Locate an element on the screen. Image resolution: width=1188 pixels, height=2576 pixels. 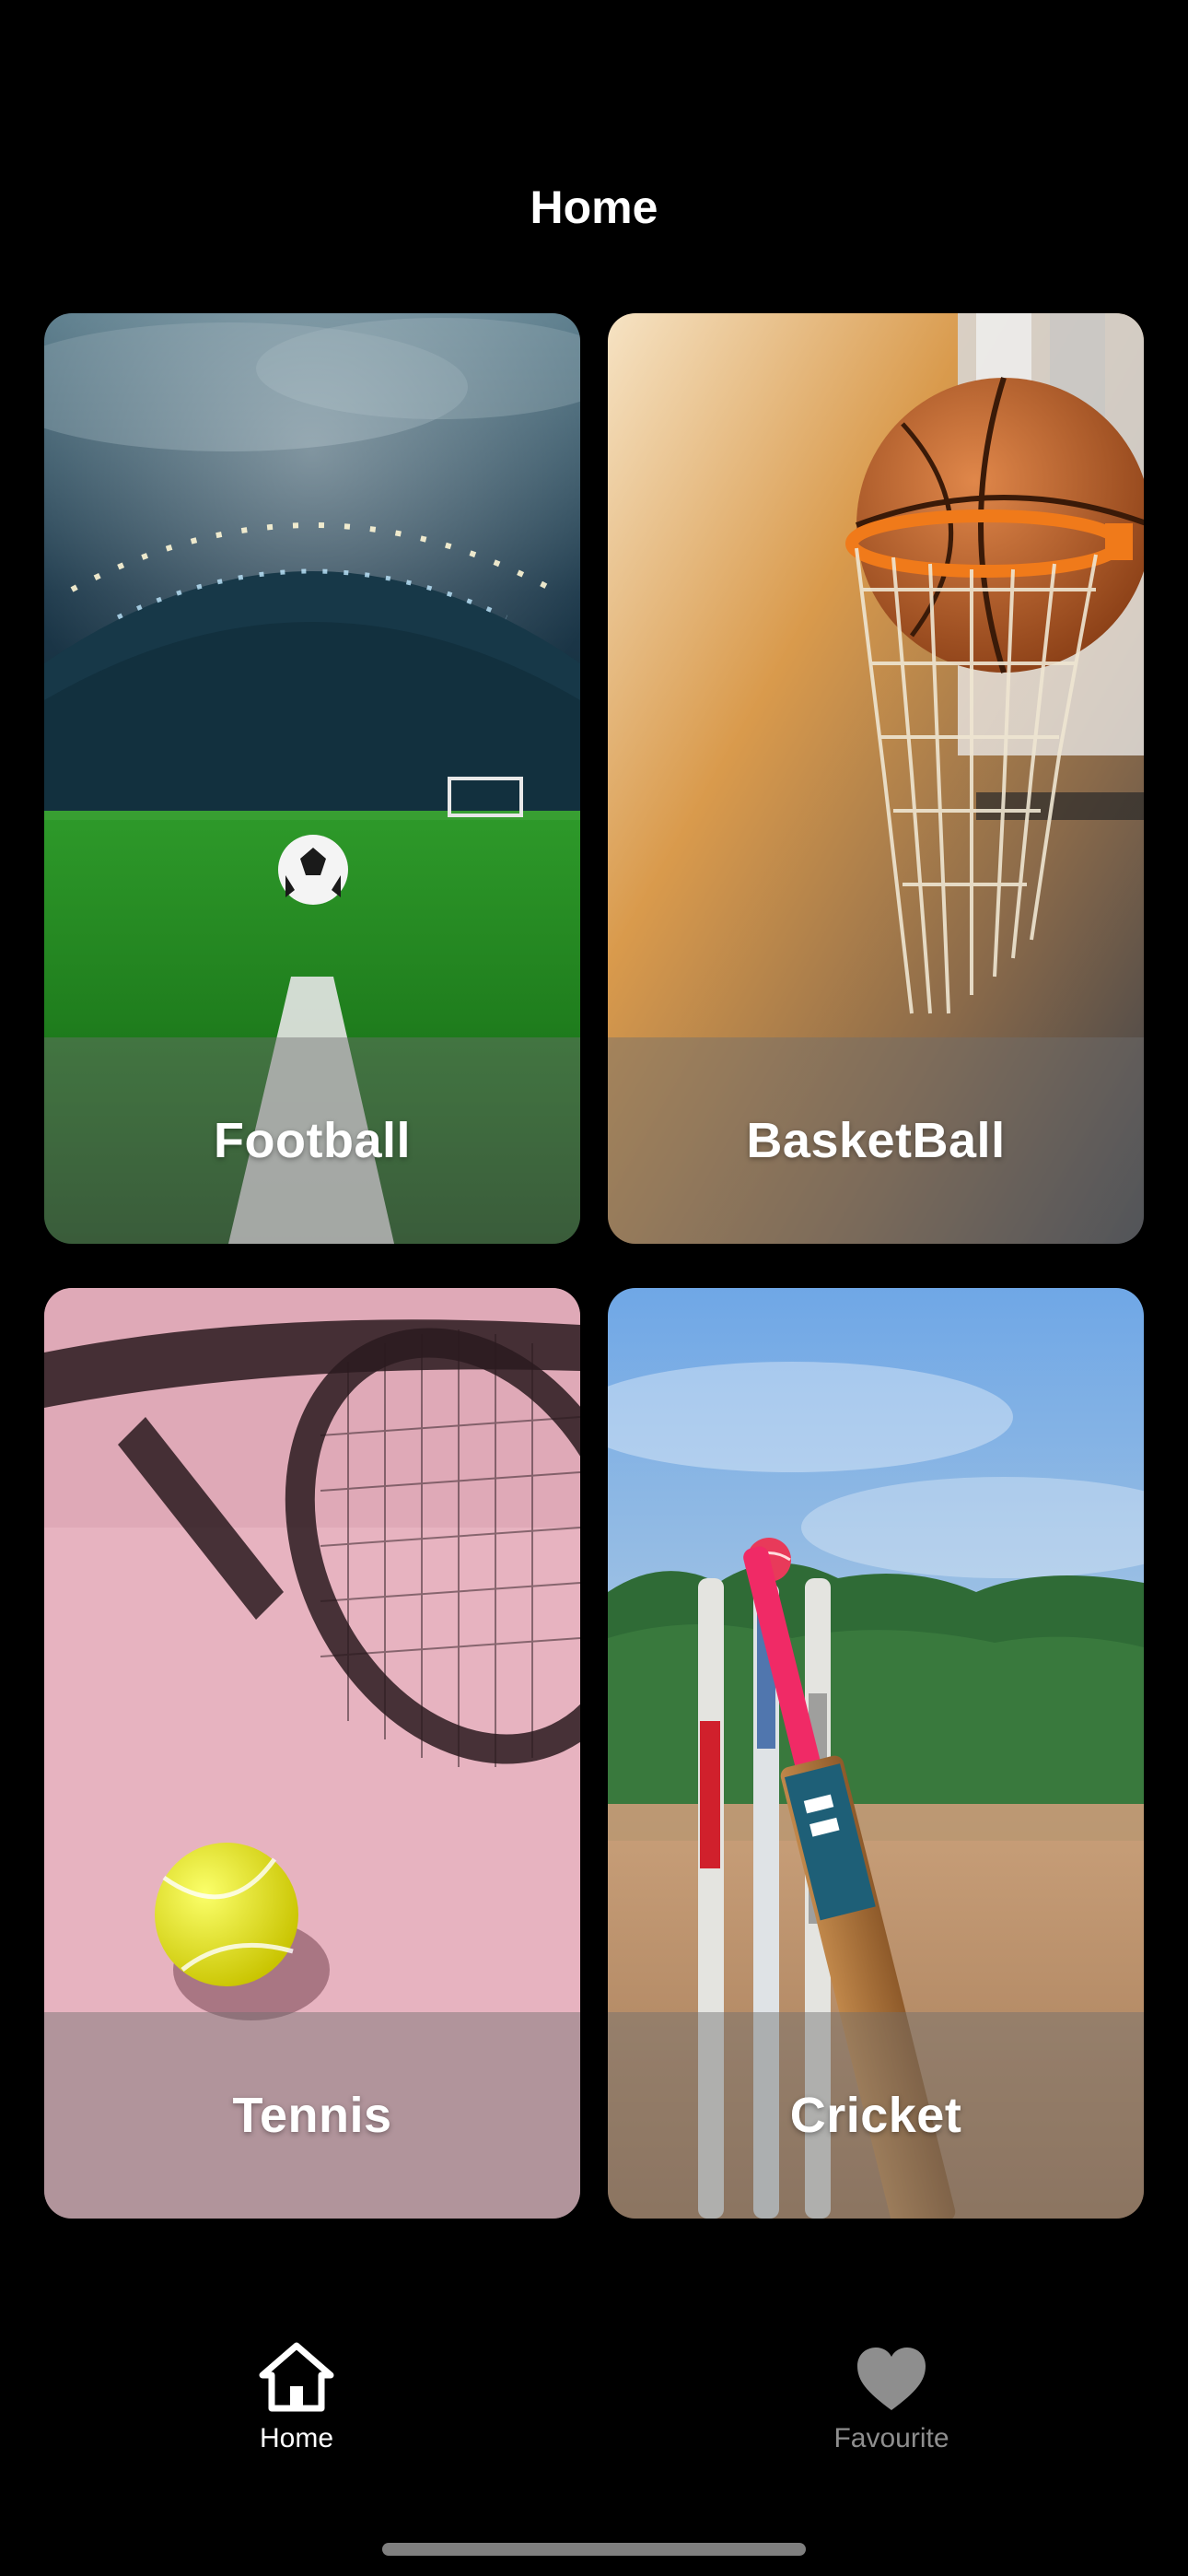
heart-icon is located at coordinates (891, 2379).